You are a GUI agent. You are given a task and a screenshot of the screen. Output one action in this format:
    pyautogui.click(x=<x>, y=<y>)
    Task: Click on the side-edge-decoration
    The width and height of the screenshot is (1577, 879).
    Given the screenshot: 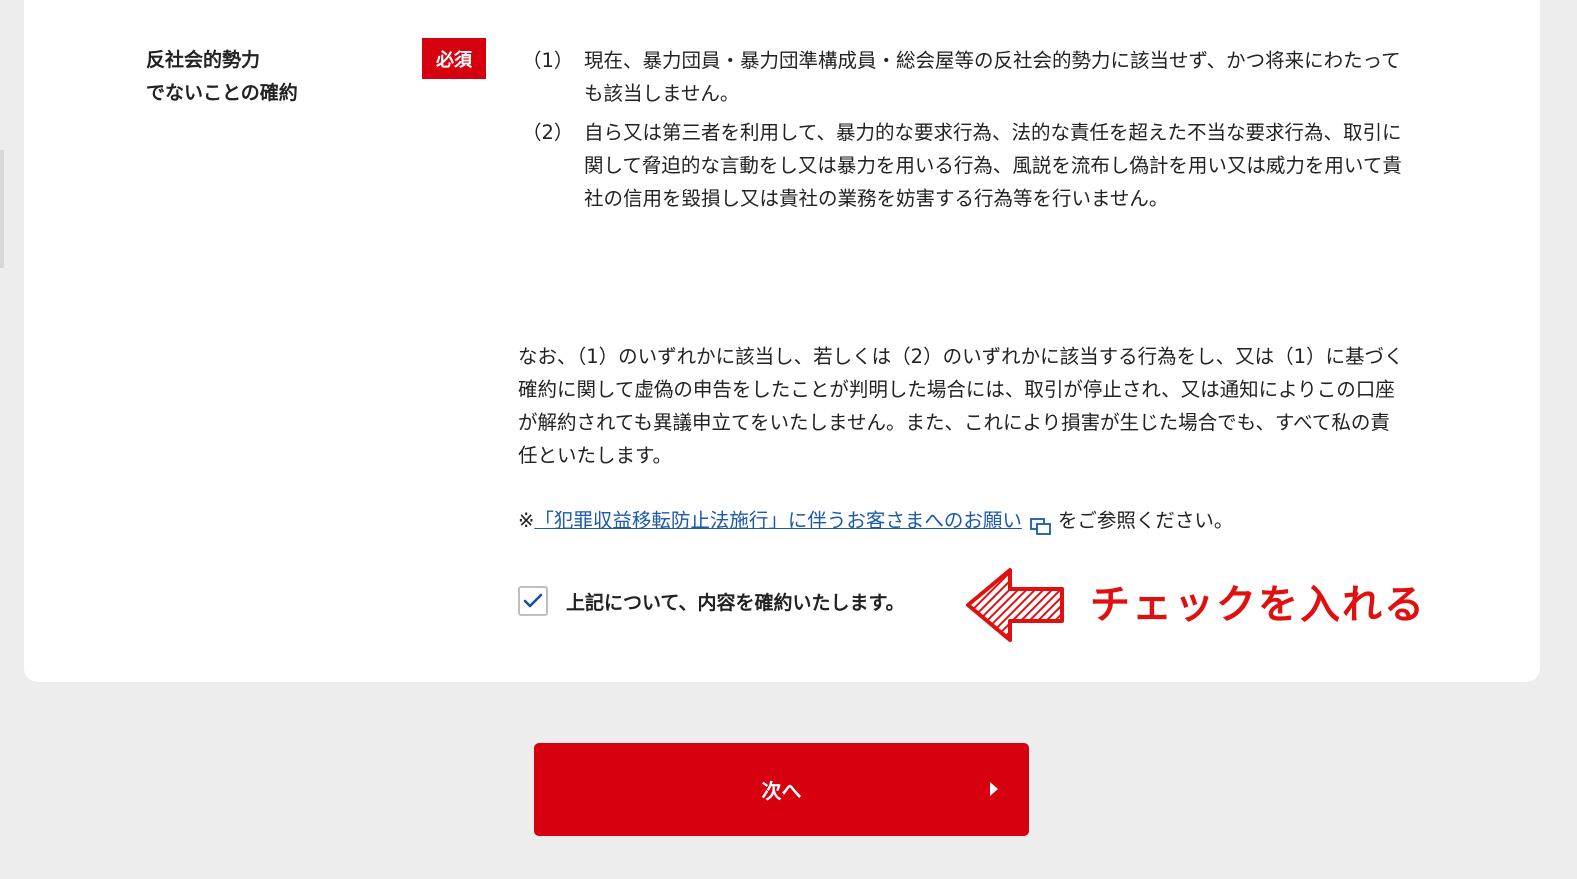 What is the action you would take?
    pyautogui.click(x=2, y=209)
    